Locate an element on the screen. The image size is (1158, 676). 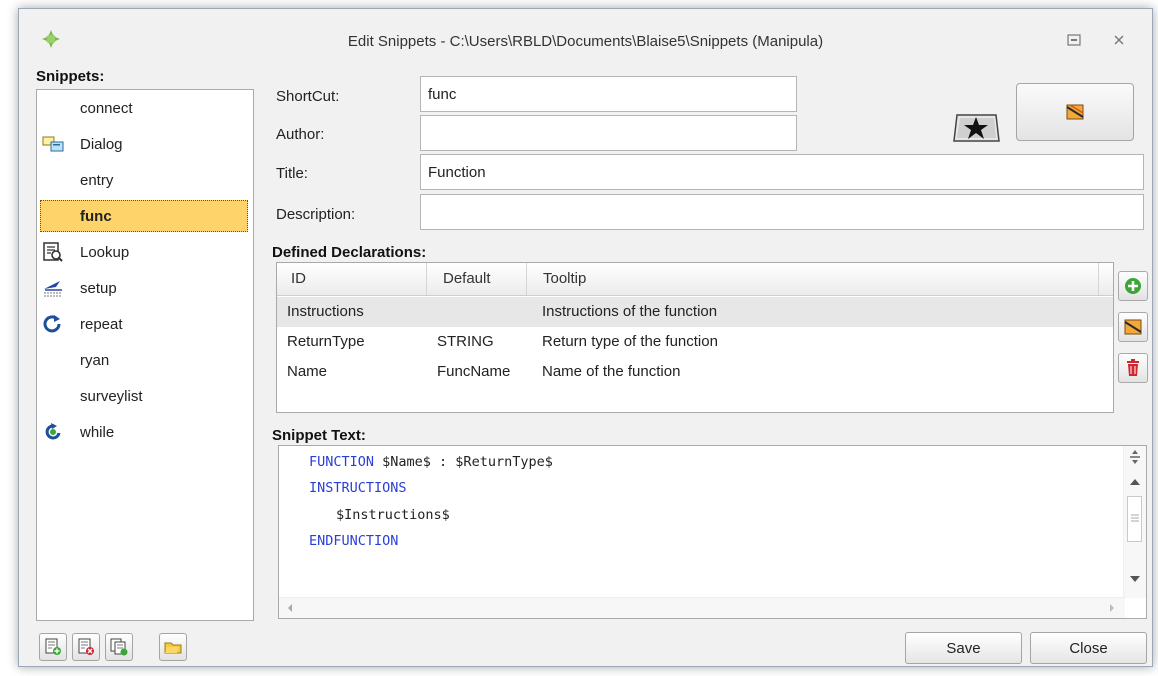
shortcut-field: func is located at coordinates (608, 94).